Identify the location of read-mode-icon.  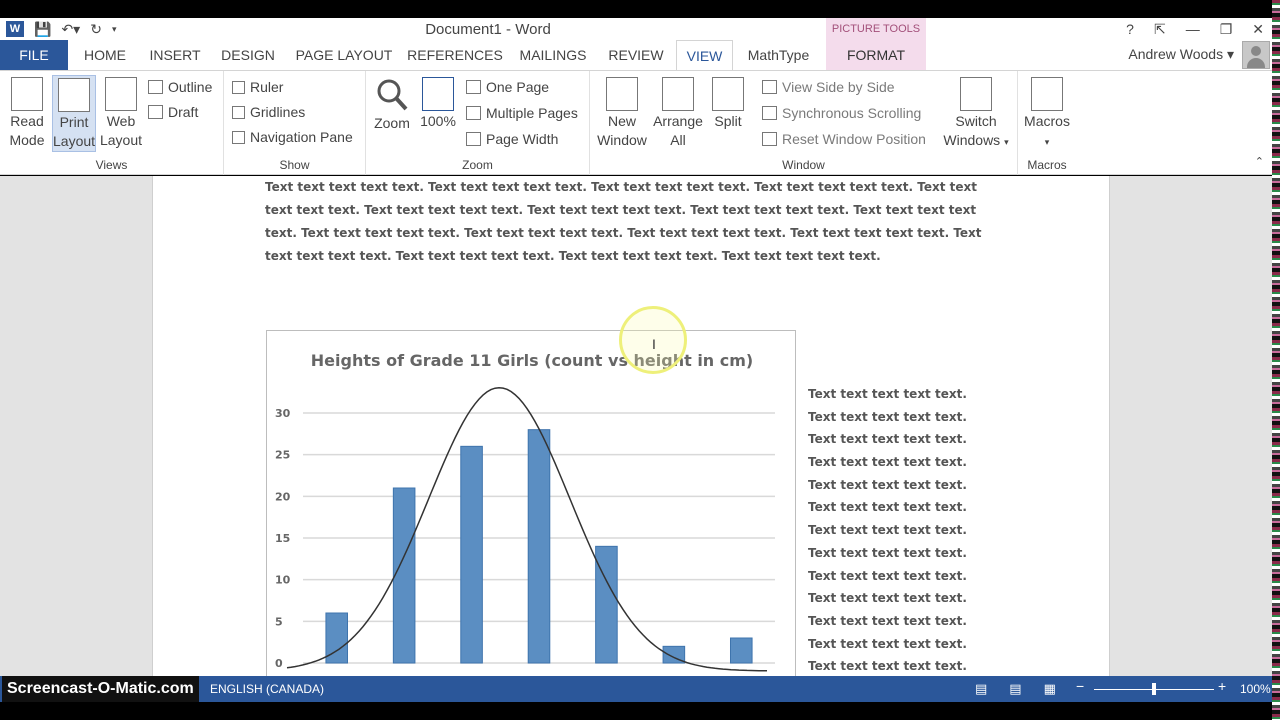
(27, 94).